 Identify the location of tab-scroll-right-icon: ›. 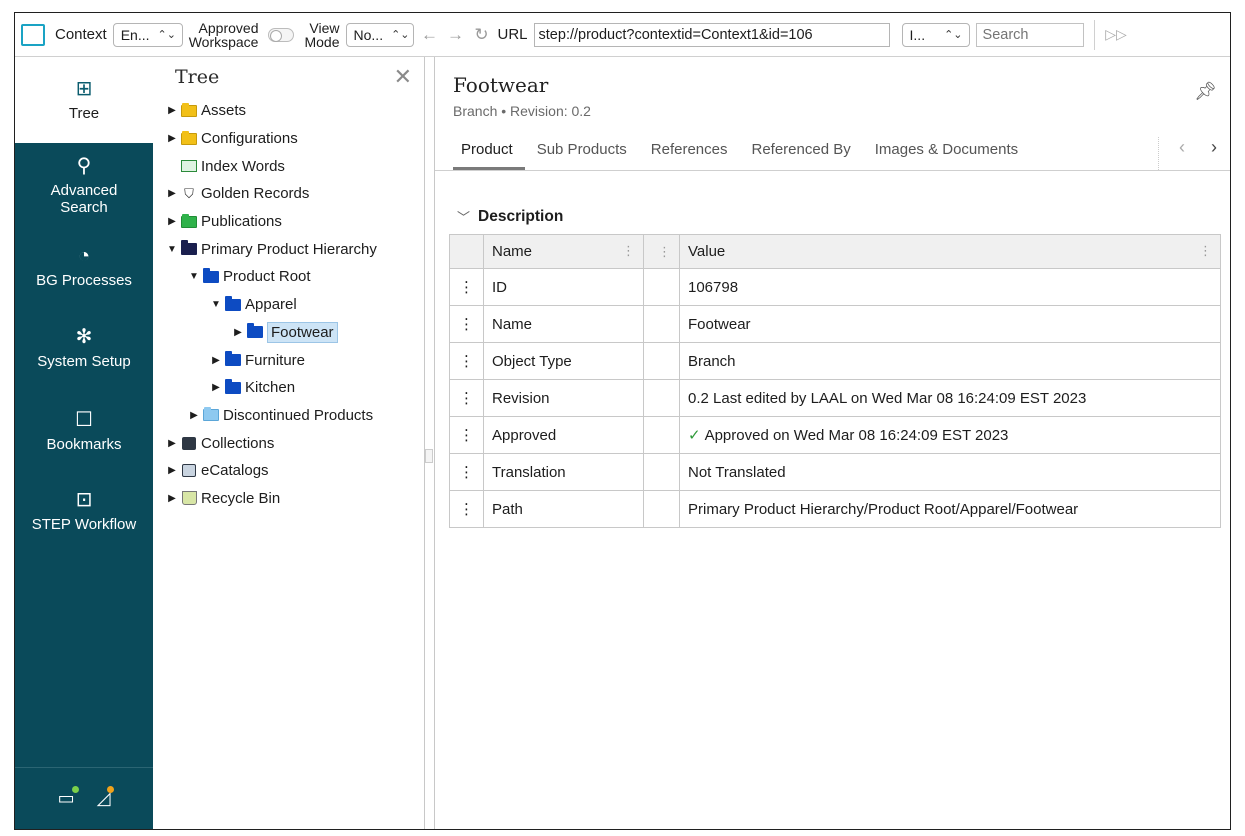
(1214, 147).